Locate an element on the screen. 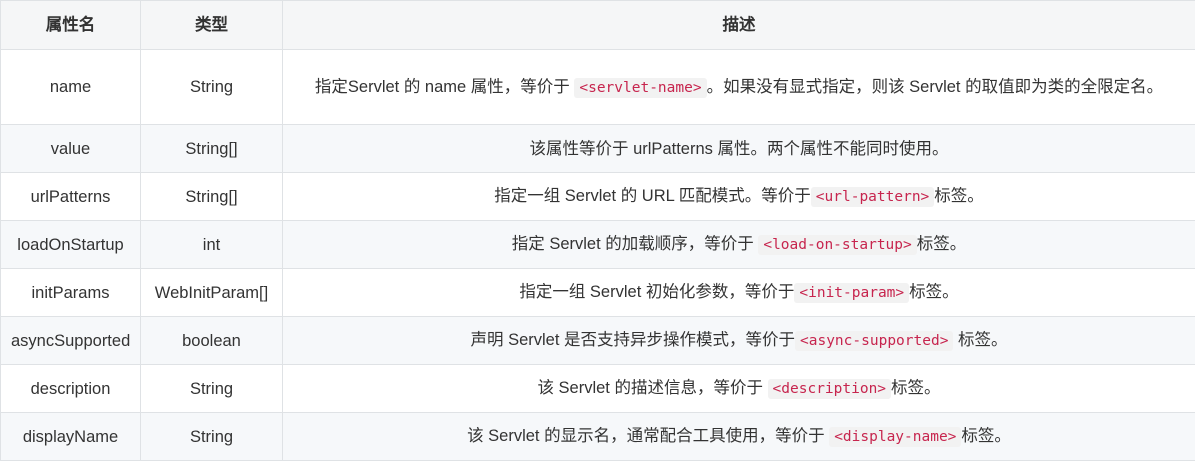 Image resolution: width=1195 pixels, height=467 pixels. description-text: 。如果没有显式指定，则该 Servlet 的取值即为类的全限定名。 is located at coordinates (935, 86).